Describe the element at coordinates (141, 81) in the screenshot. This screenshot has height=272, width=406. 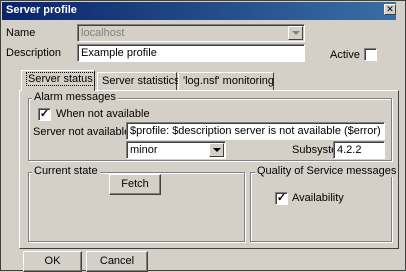
I see `tab-label: Server statistics` at that location.